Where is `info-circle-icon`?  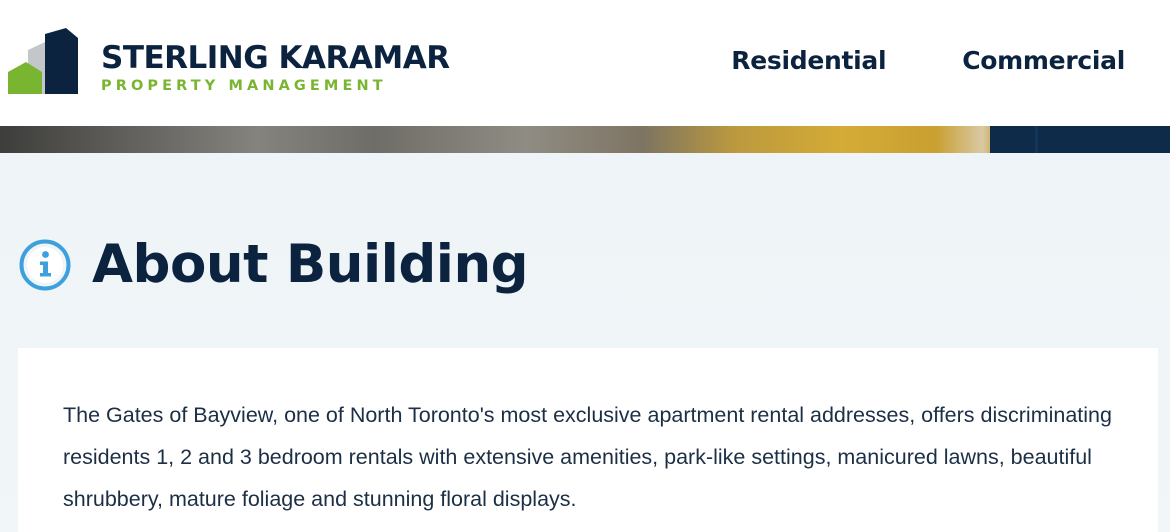
info-circle-icon is located at coordinates (45, 265).